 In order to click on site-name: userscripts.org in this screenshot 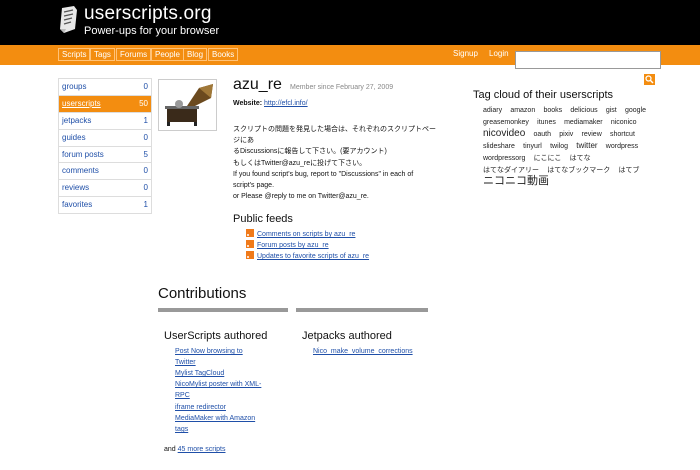, I will do `click(148, 14)`.